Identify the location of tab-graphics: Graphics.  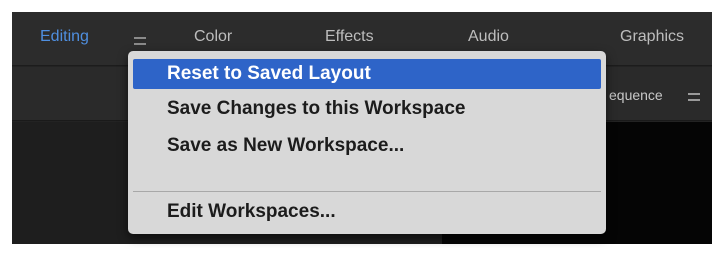
(652, 37).